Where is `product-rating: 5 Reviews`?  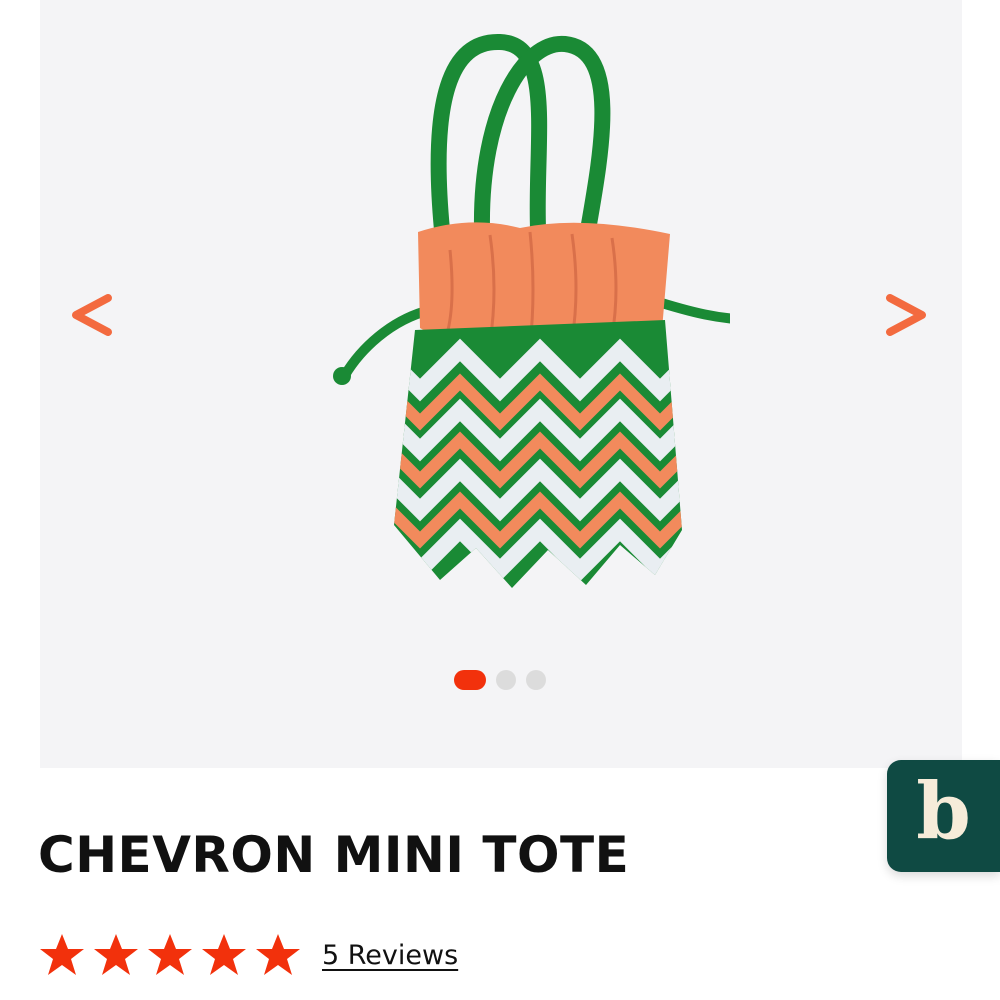
product-rating: 5 Reviews is located at coordinates (248, 955).